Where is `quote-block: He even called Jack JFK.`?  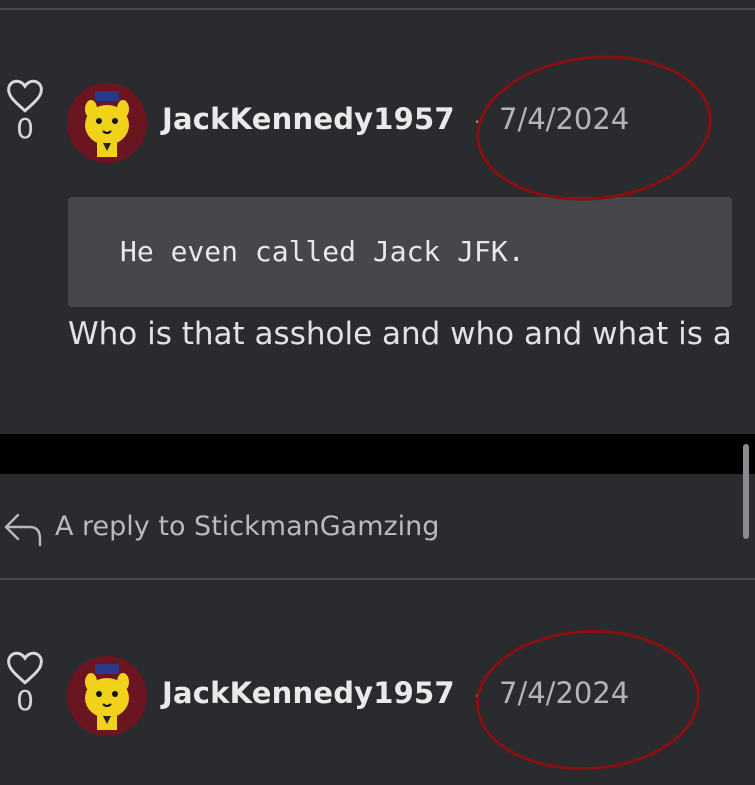
quote-block: He even called Jack JFK. is located at coordinates (400, 252).